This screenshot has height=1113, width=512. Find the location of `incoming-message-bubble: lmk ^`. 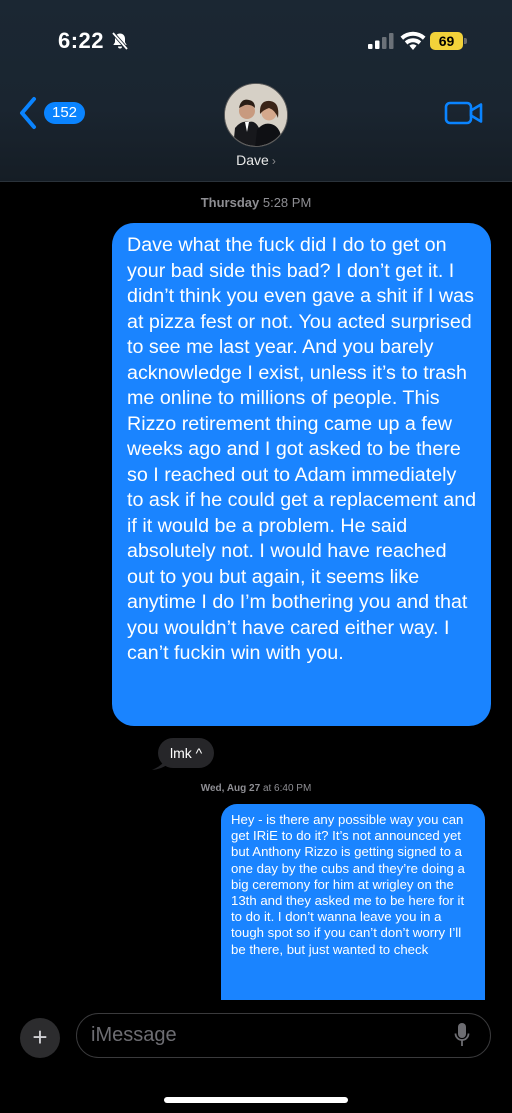

incoming-message-bubble: lmk ^ is located at coordinates (186, 753).